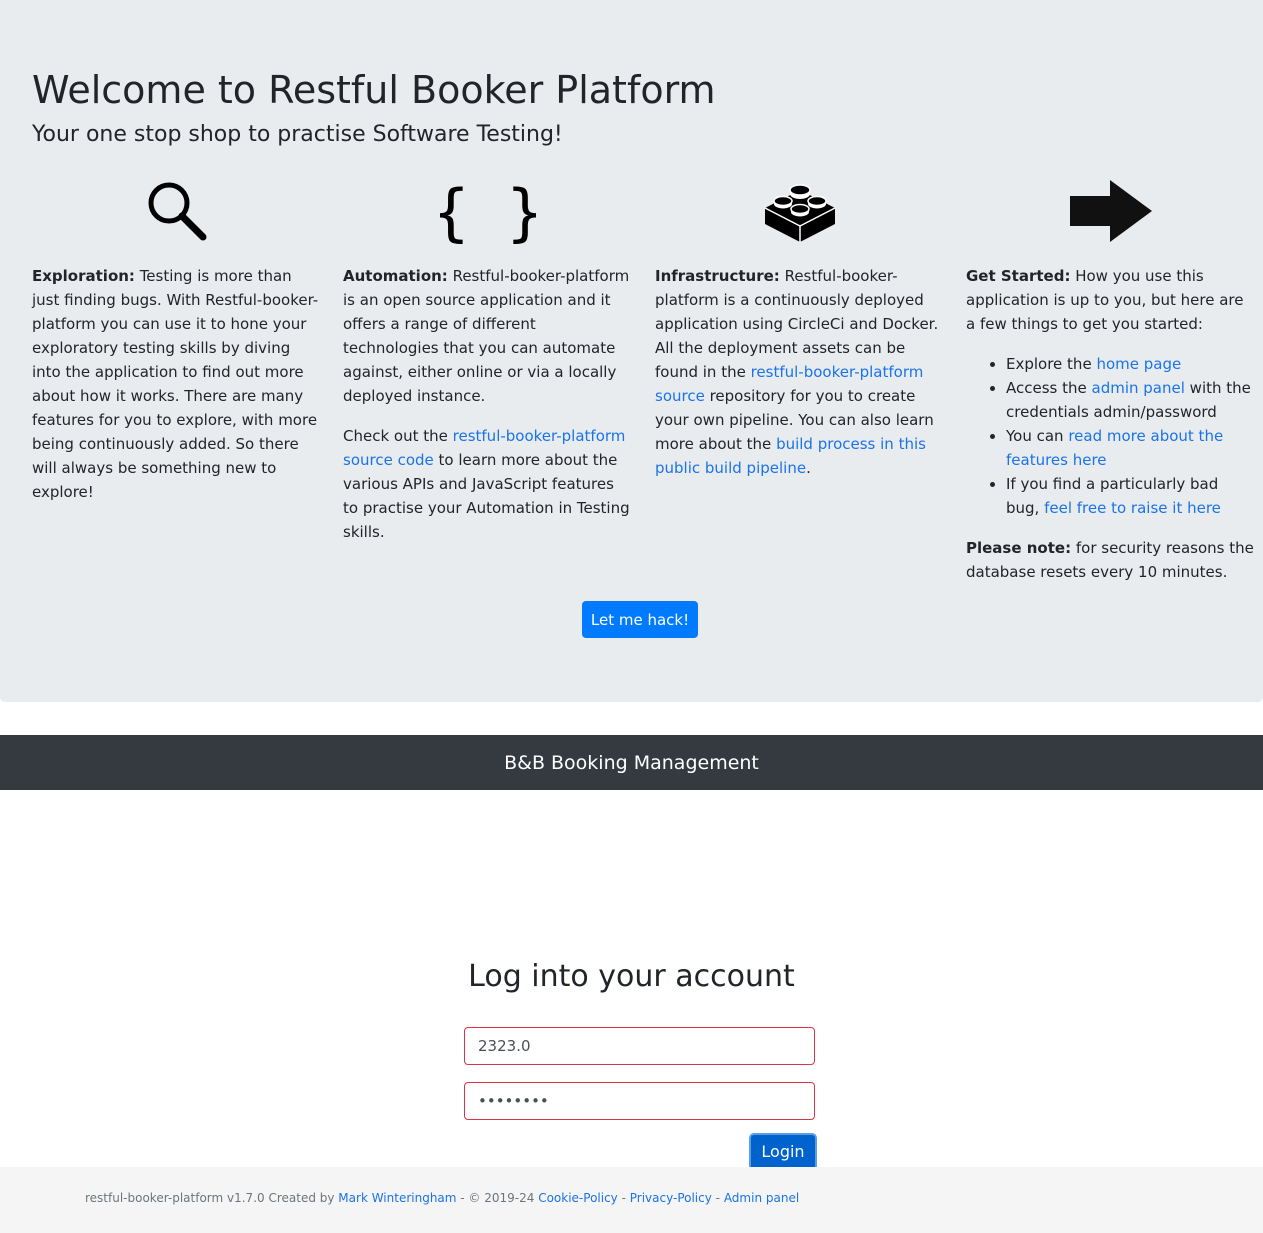 Image resolution: width=1263 pixels, height=1233 pixels. I want to click on username-field, so click(639, 1046).